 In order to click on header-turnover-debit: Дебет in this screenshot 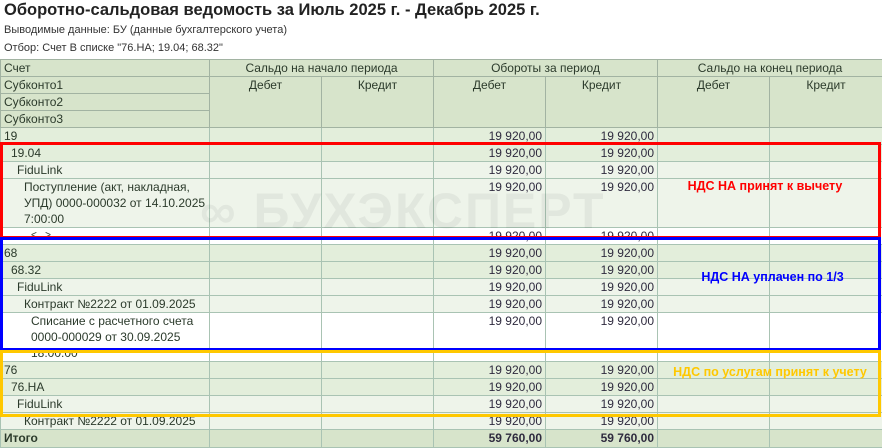, I will do `click(490, 102)`.